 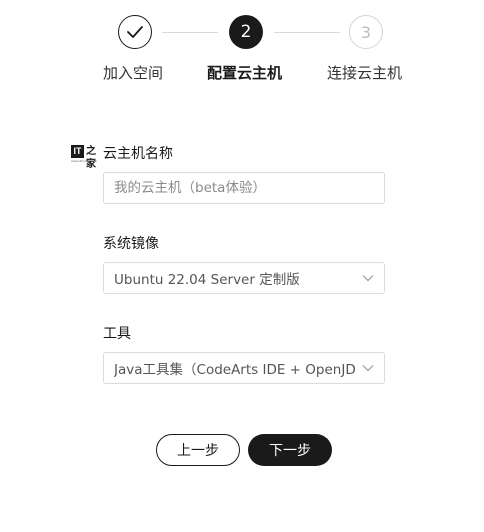 What do you see at coordinates (365, 73) in the screenshot?
I see `step-3-label: 连接云主机` at bounding box center [365, 73].